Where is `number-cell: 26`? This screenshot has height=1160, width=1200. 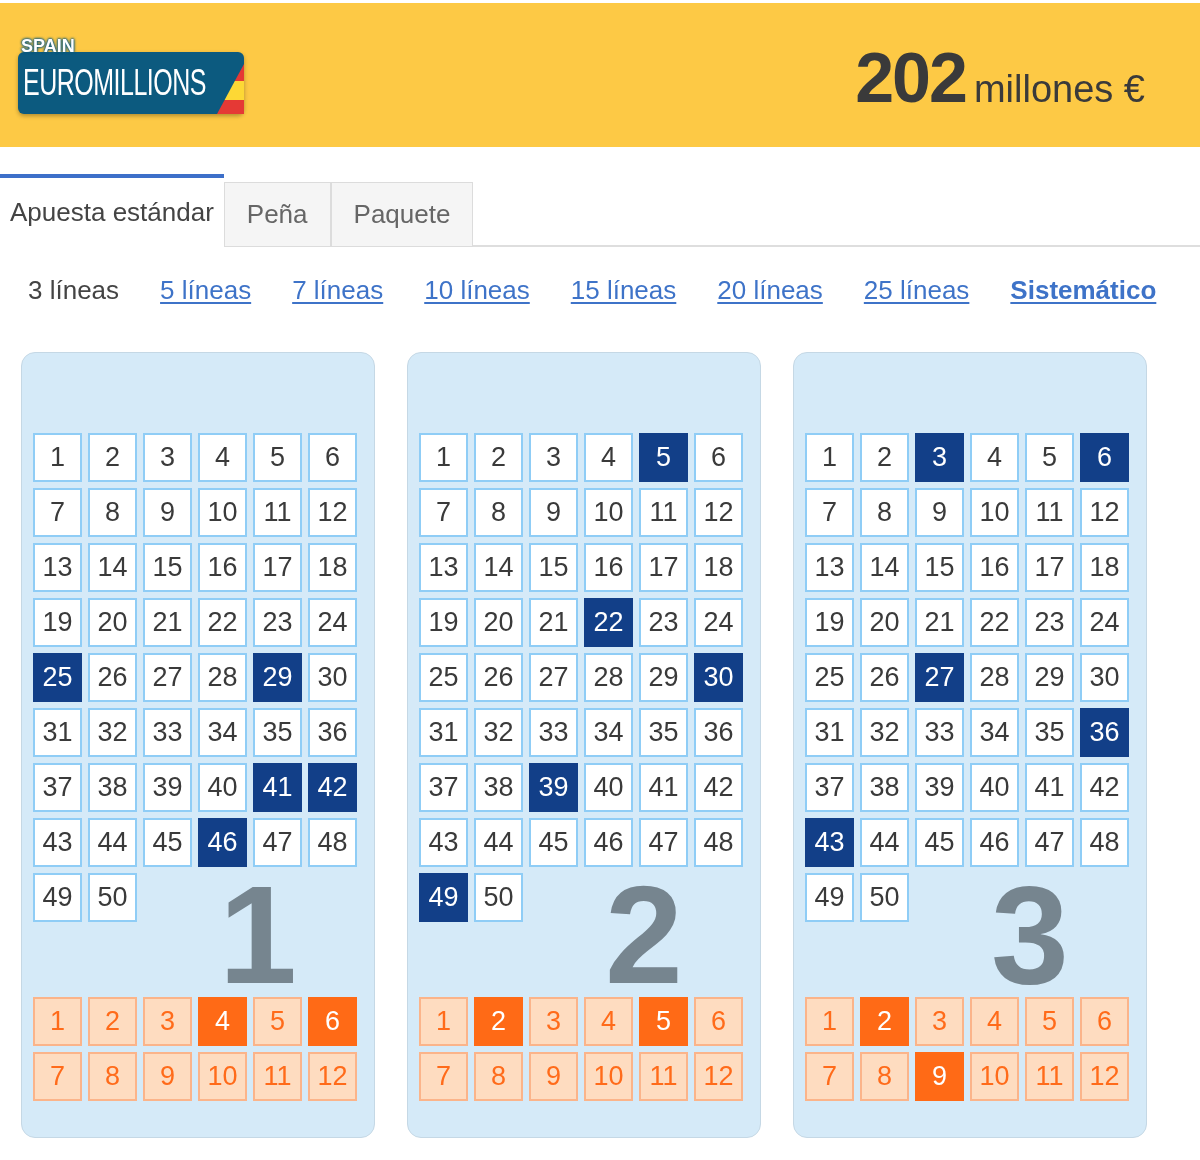
number-cell: 26 is located at coordinates (112, 677).